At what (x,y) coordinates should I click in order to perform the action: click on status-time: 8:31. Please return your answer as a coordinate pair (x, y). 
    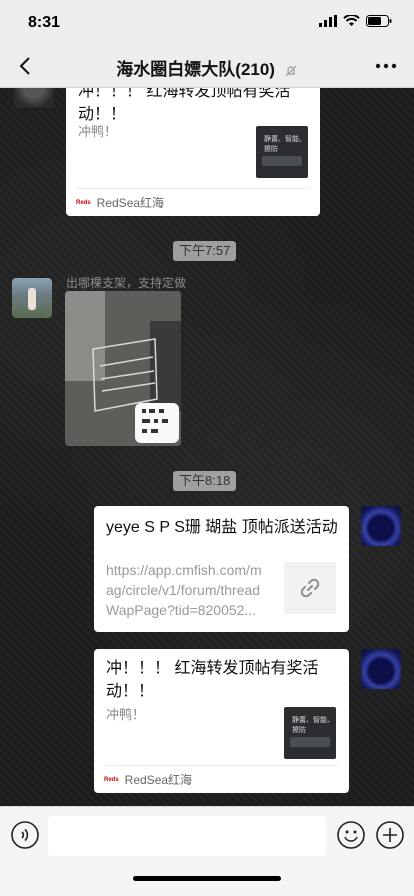
    Looking at the image, I should click on (44, 22).